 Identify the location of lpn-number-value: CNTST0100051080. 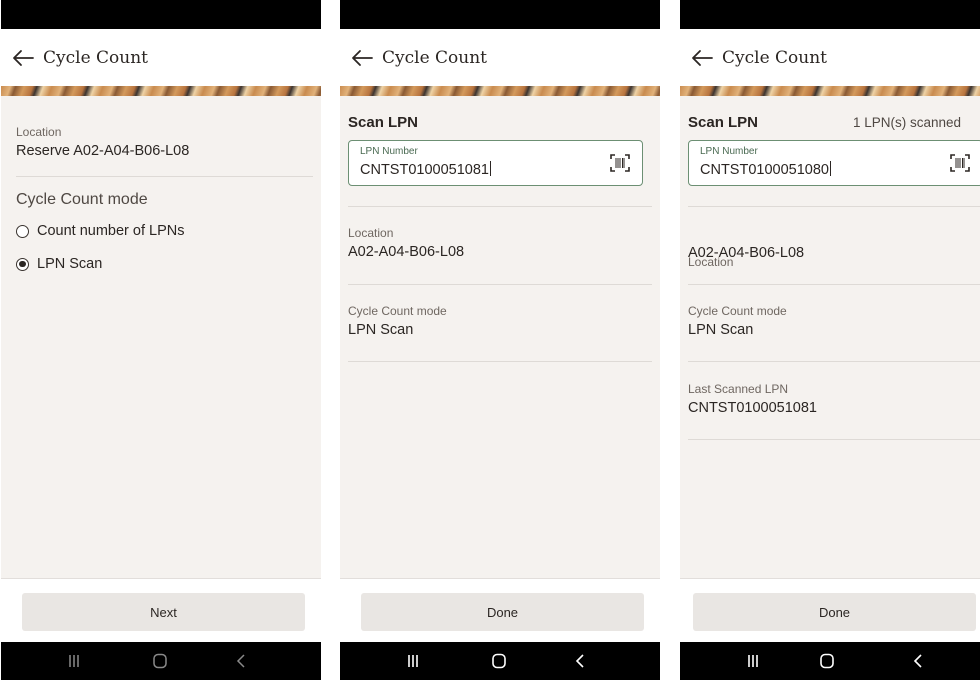
(764, 170).